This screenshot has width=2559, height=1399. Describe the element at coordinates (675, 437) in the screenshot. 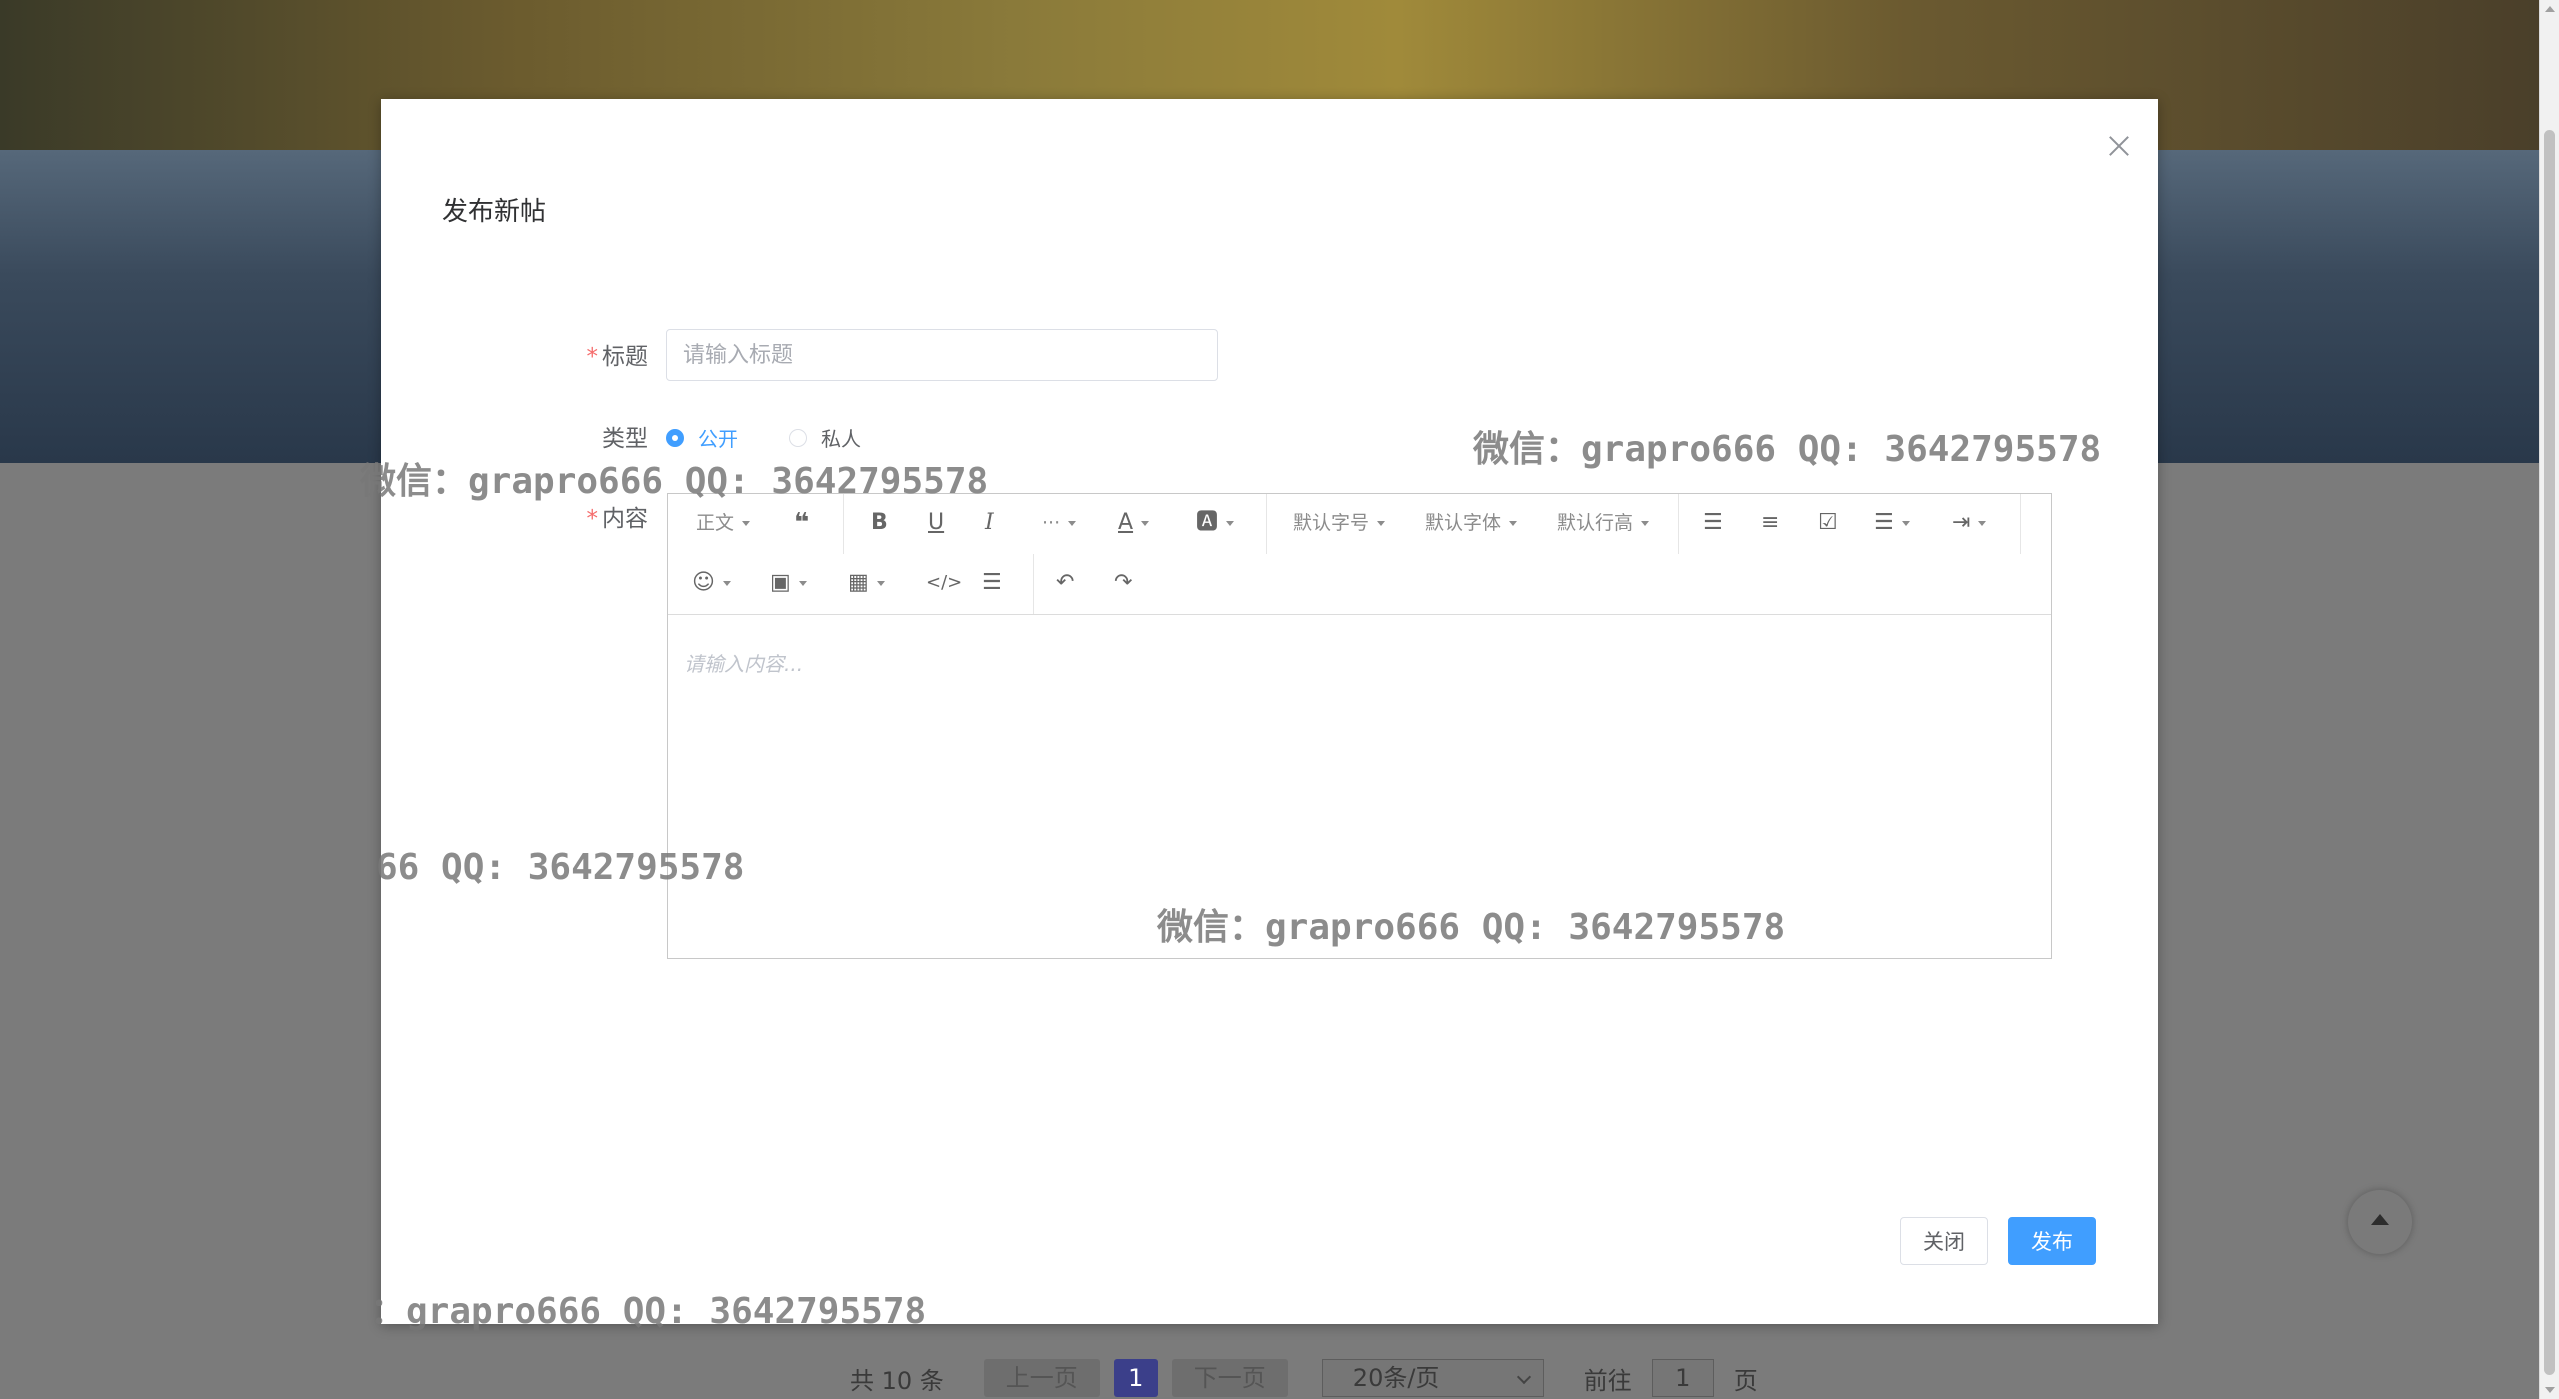

I see `radio-public-dot` at that location.